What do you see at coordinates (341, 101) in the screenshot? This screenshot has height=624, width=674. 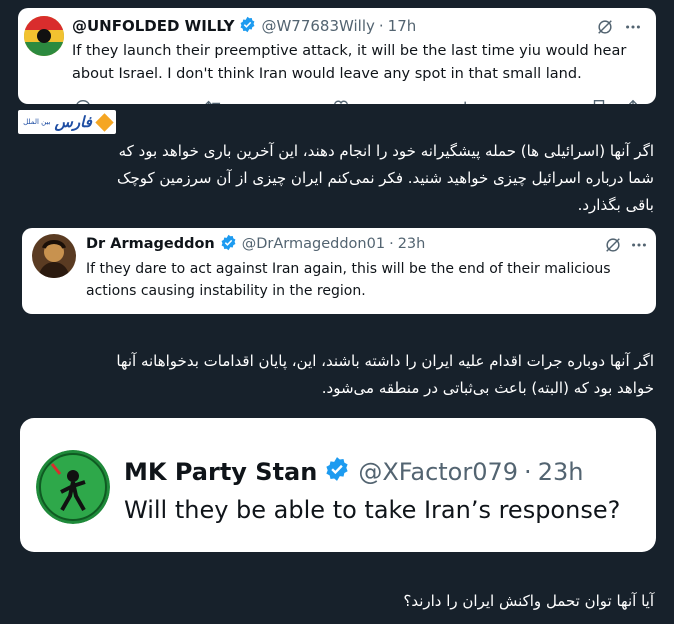 I see `like-icon` at bounding box center [341, 101].